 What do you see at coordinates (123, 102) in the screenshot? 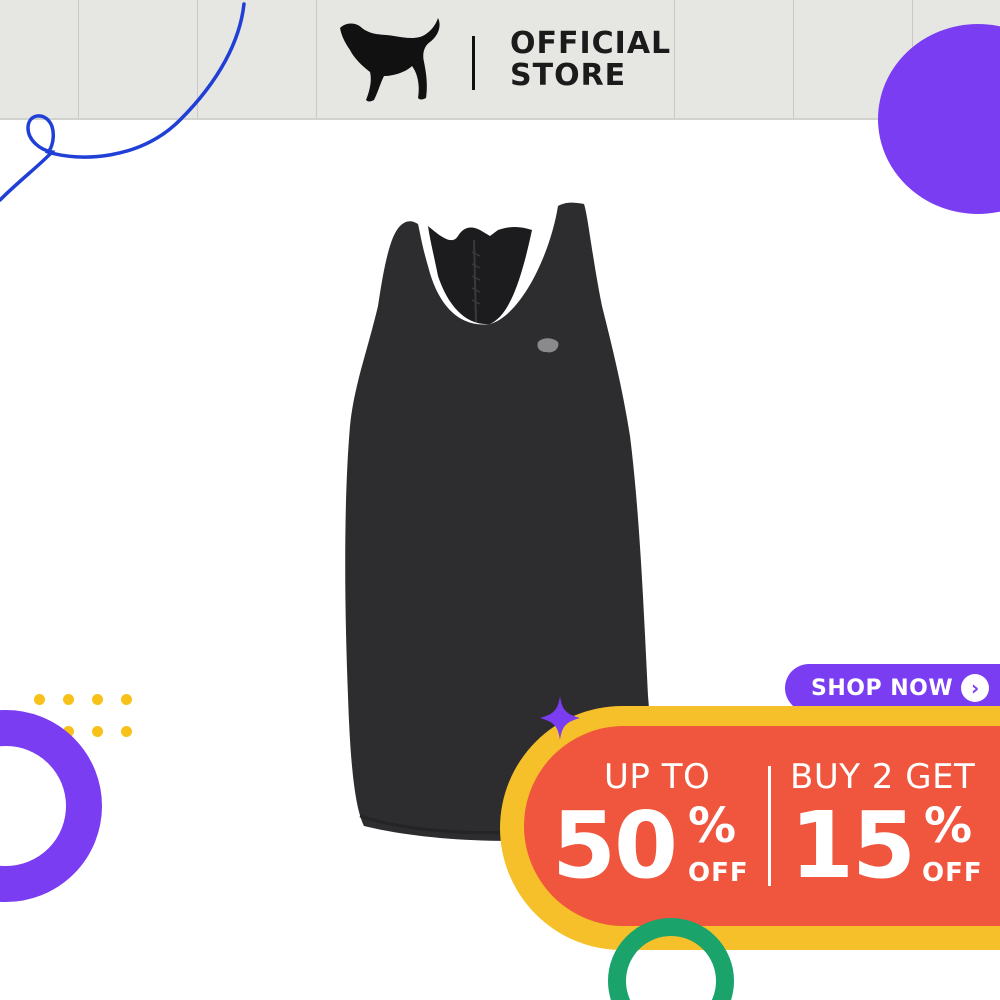
I see `blue-swirl-decoration` at bounding box center [123, 102].